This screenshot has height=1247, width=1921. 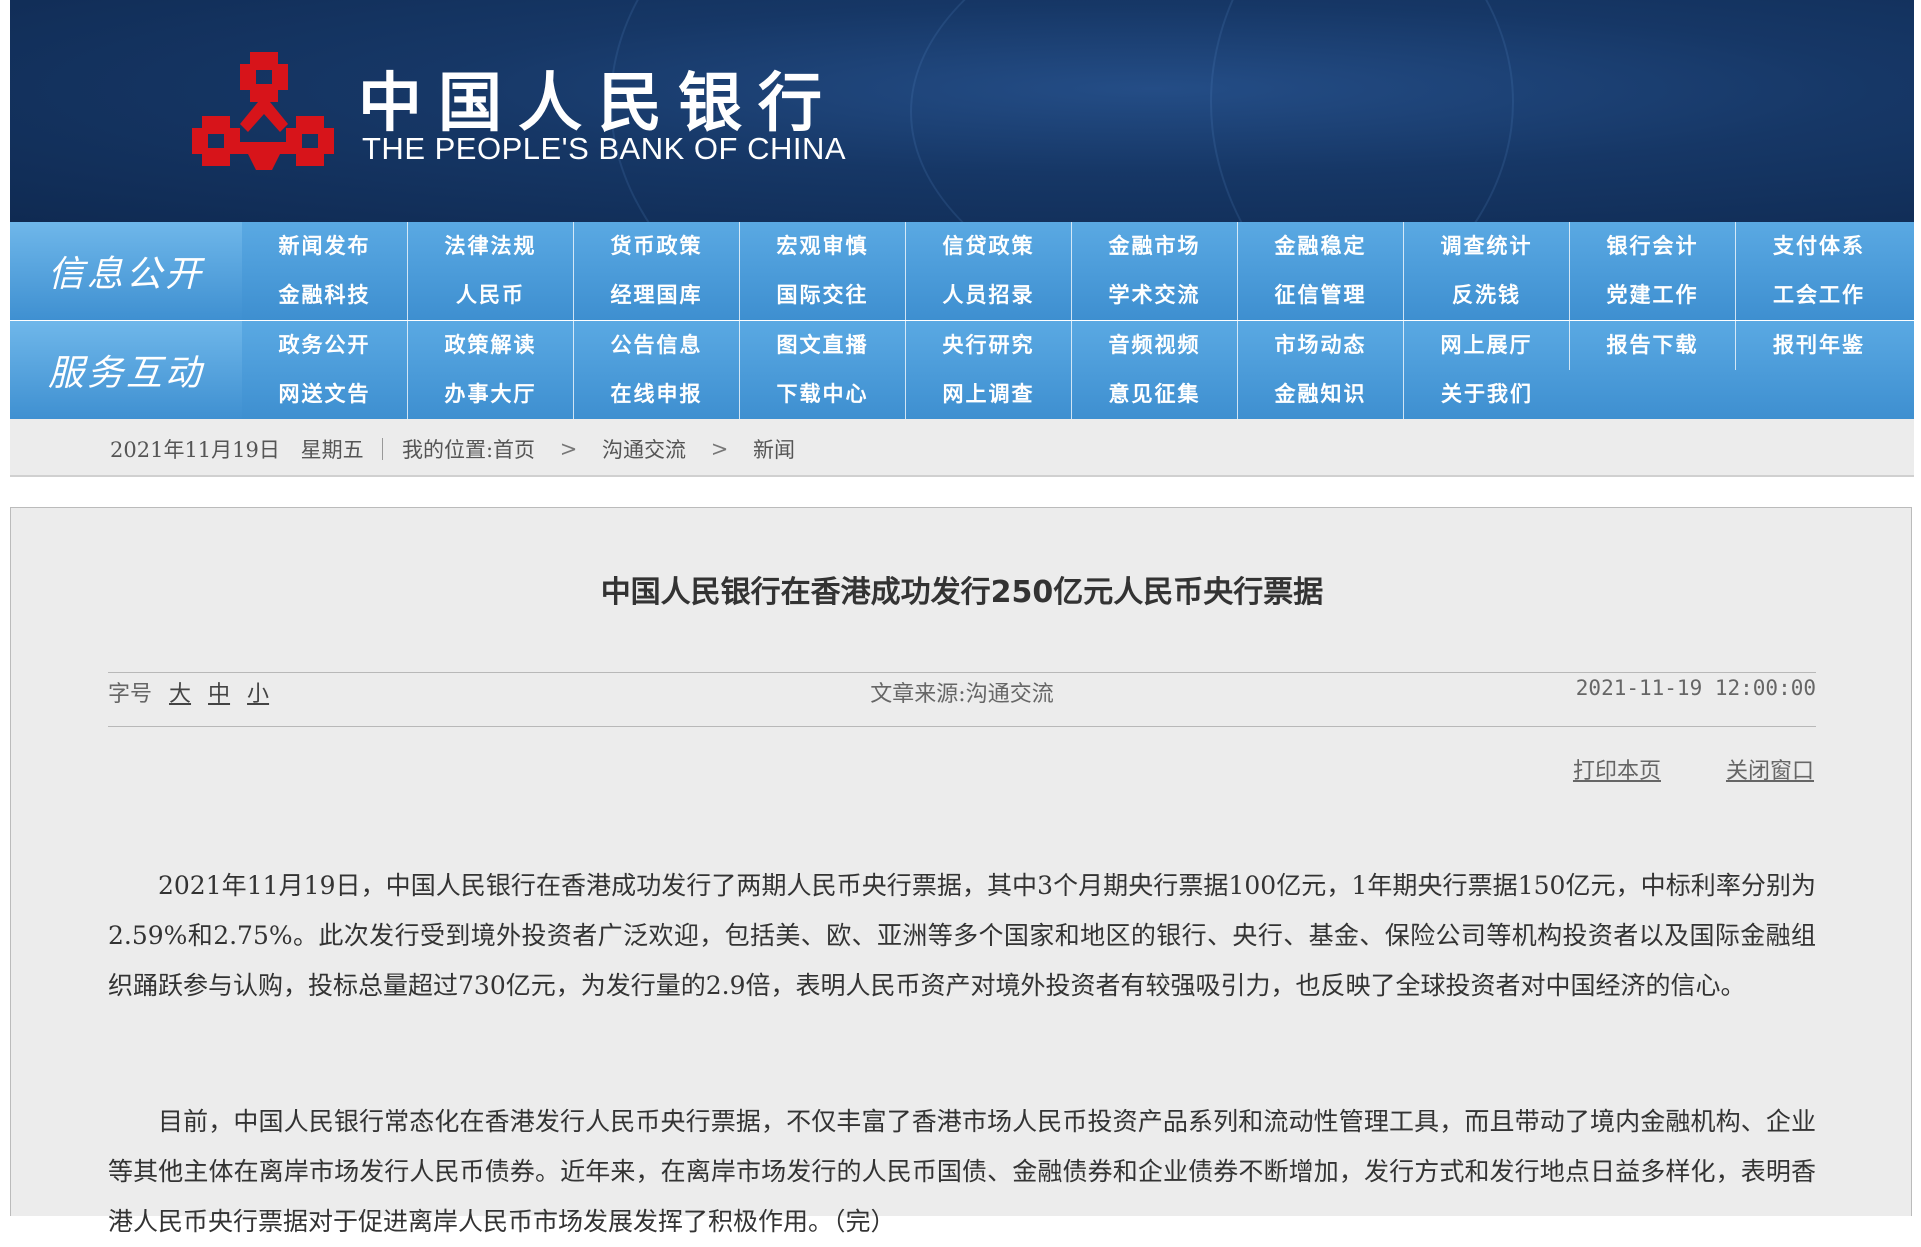 I want to click on nav-item: 央行研究, so click(x=989, y=345).